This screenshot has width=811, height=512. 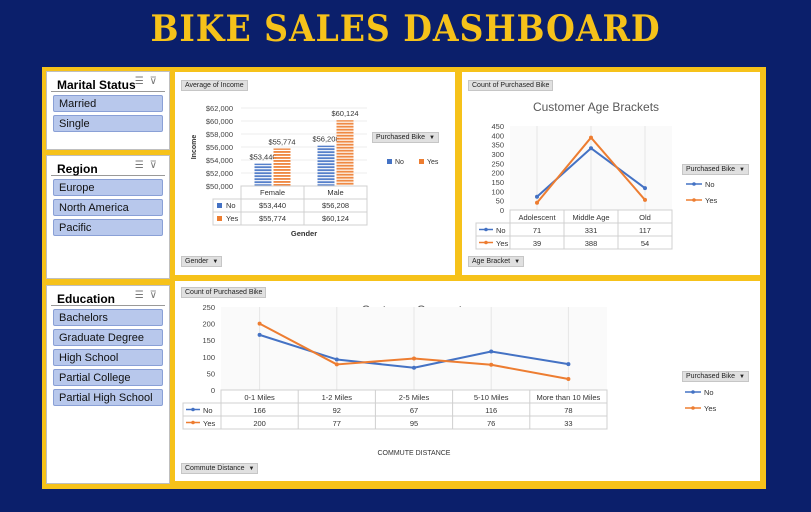 I want to click on x-axis-title: COMMUTE DISTANCE, so click(x=414, y=453).